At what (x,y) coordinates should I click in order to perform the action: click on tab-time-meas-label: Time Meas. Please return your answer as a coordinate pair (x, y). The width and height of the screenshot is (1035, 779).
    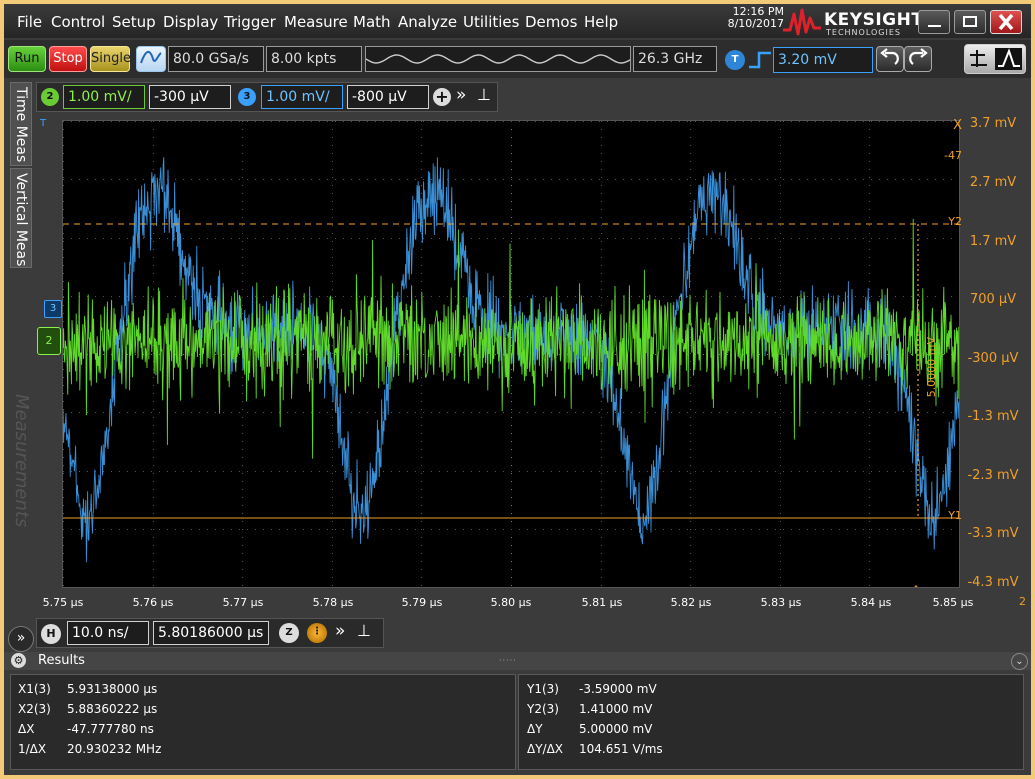
    Looking at the image, I should click on (21, 125).